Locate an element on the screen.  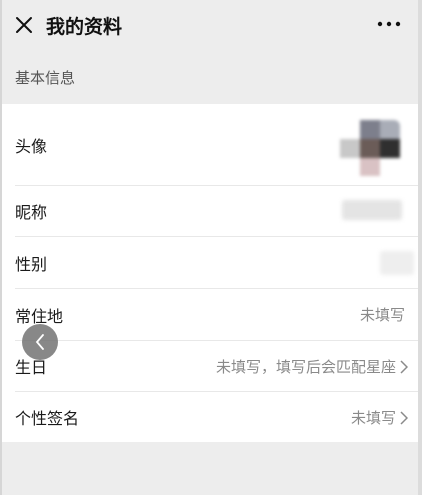
close-icon is located at coordinates (24, 25).